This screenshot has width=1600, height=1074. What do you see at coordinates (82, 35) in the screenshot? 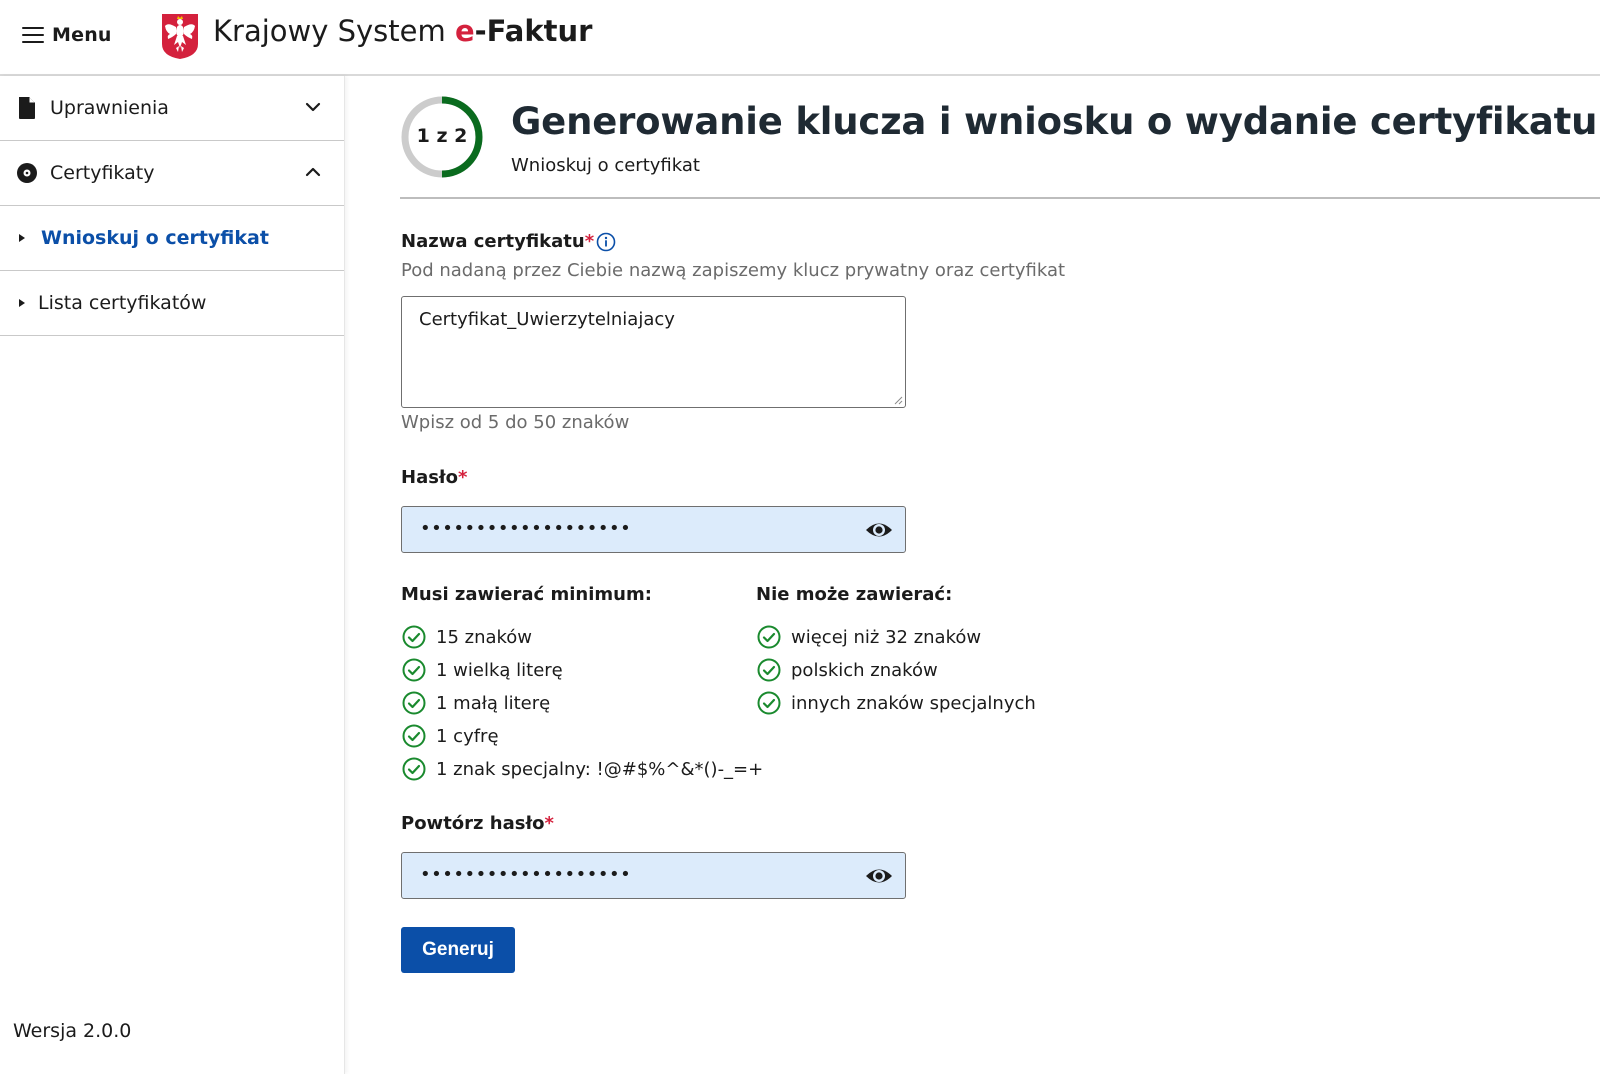
I see `menu-label: Menu` at bounding box center [82, 35].